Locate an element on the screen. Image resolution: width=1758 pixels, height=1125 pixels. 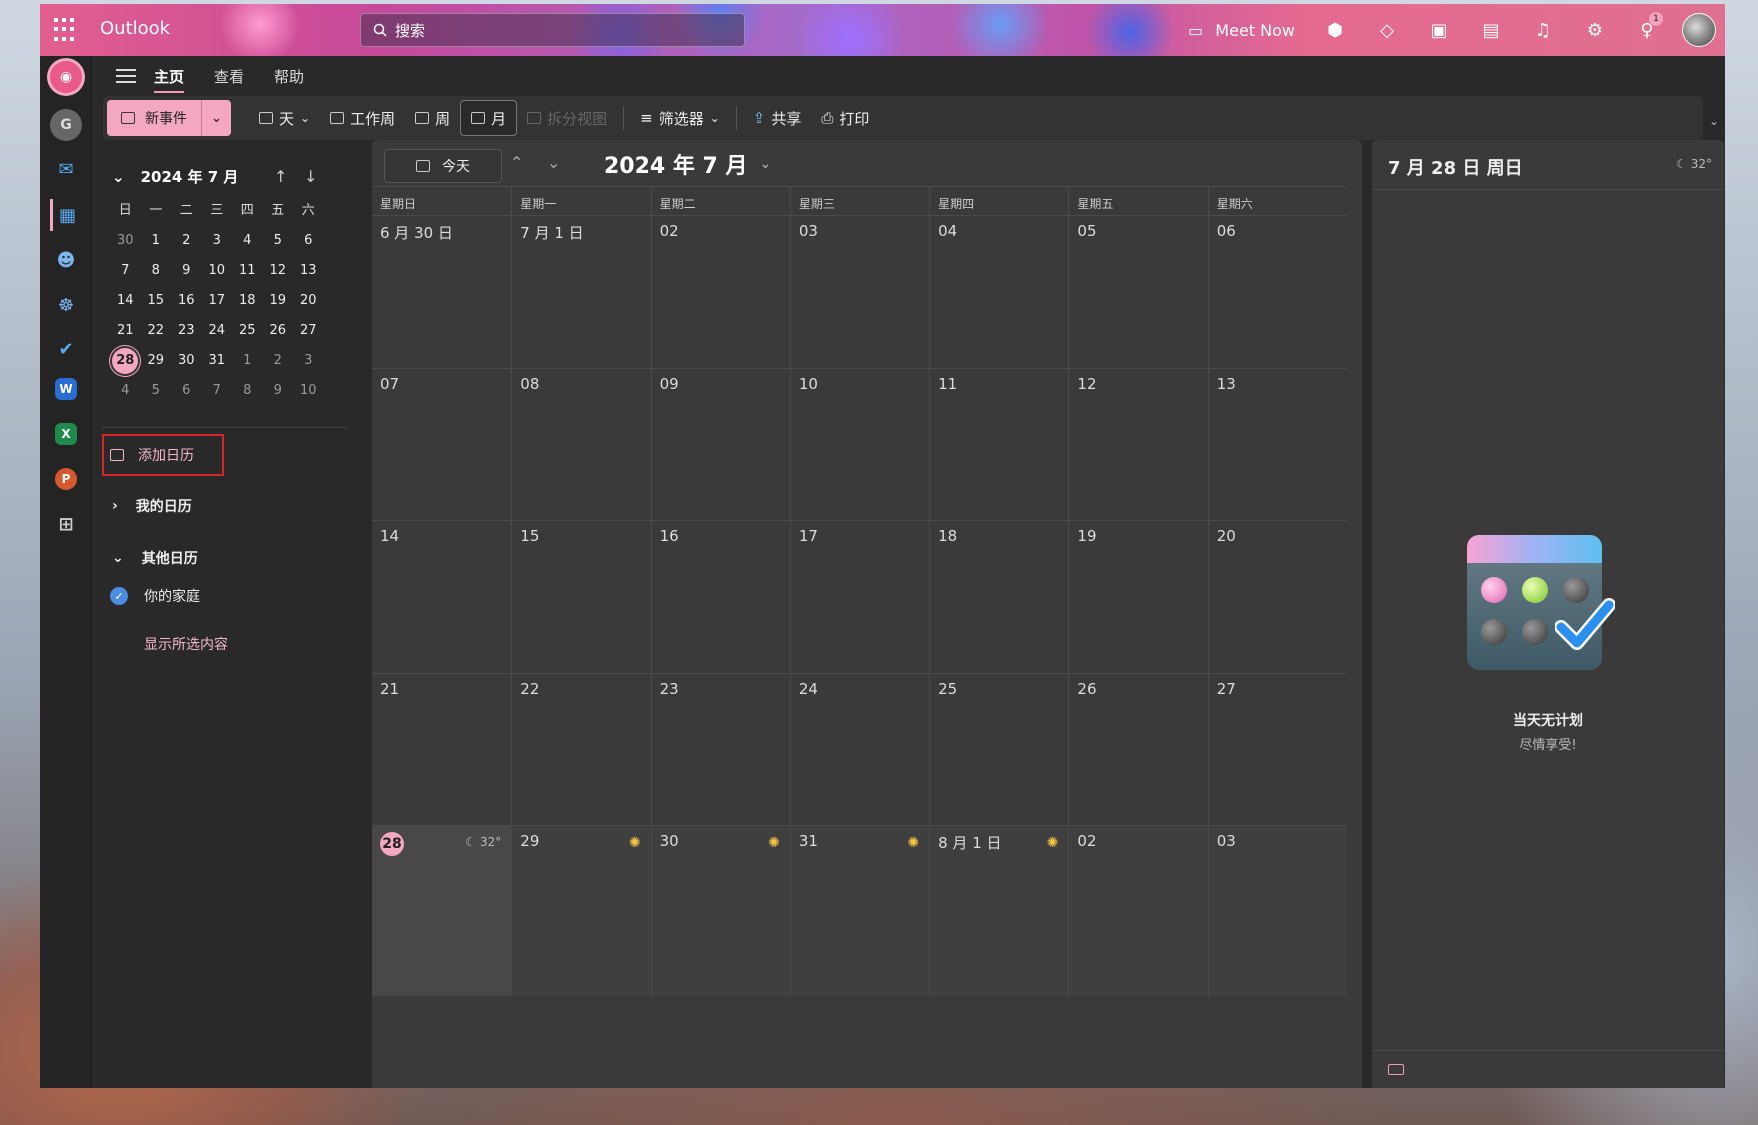
day-cell: 04 is located at coordinates (998, 292).